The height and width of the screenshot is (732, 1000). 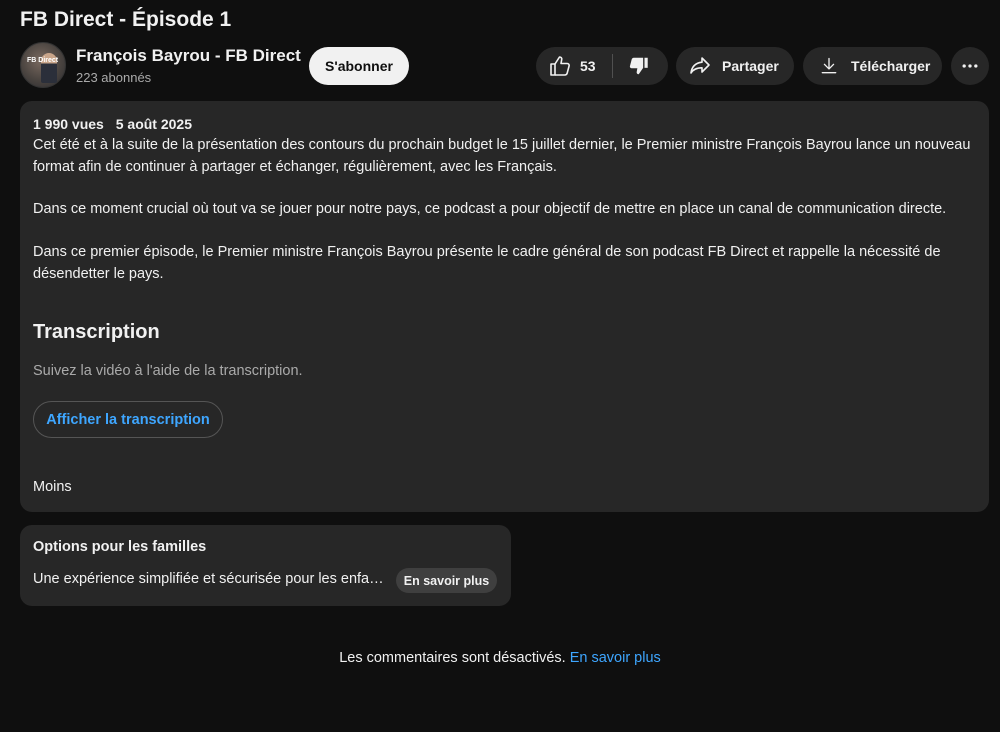 What do you see at coordinates (588, 66) in the screenshot?
I see `like-count: 53` at bounding box center [588, 66].